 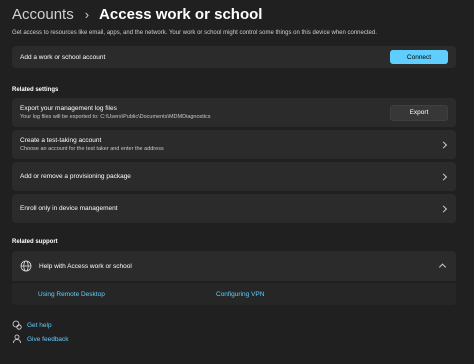 What do you see at coordinates (17, 325) in the screenshot?
I see `help-icon` at bounding box center [17, 325].